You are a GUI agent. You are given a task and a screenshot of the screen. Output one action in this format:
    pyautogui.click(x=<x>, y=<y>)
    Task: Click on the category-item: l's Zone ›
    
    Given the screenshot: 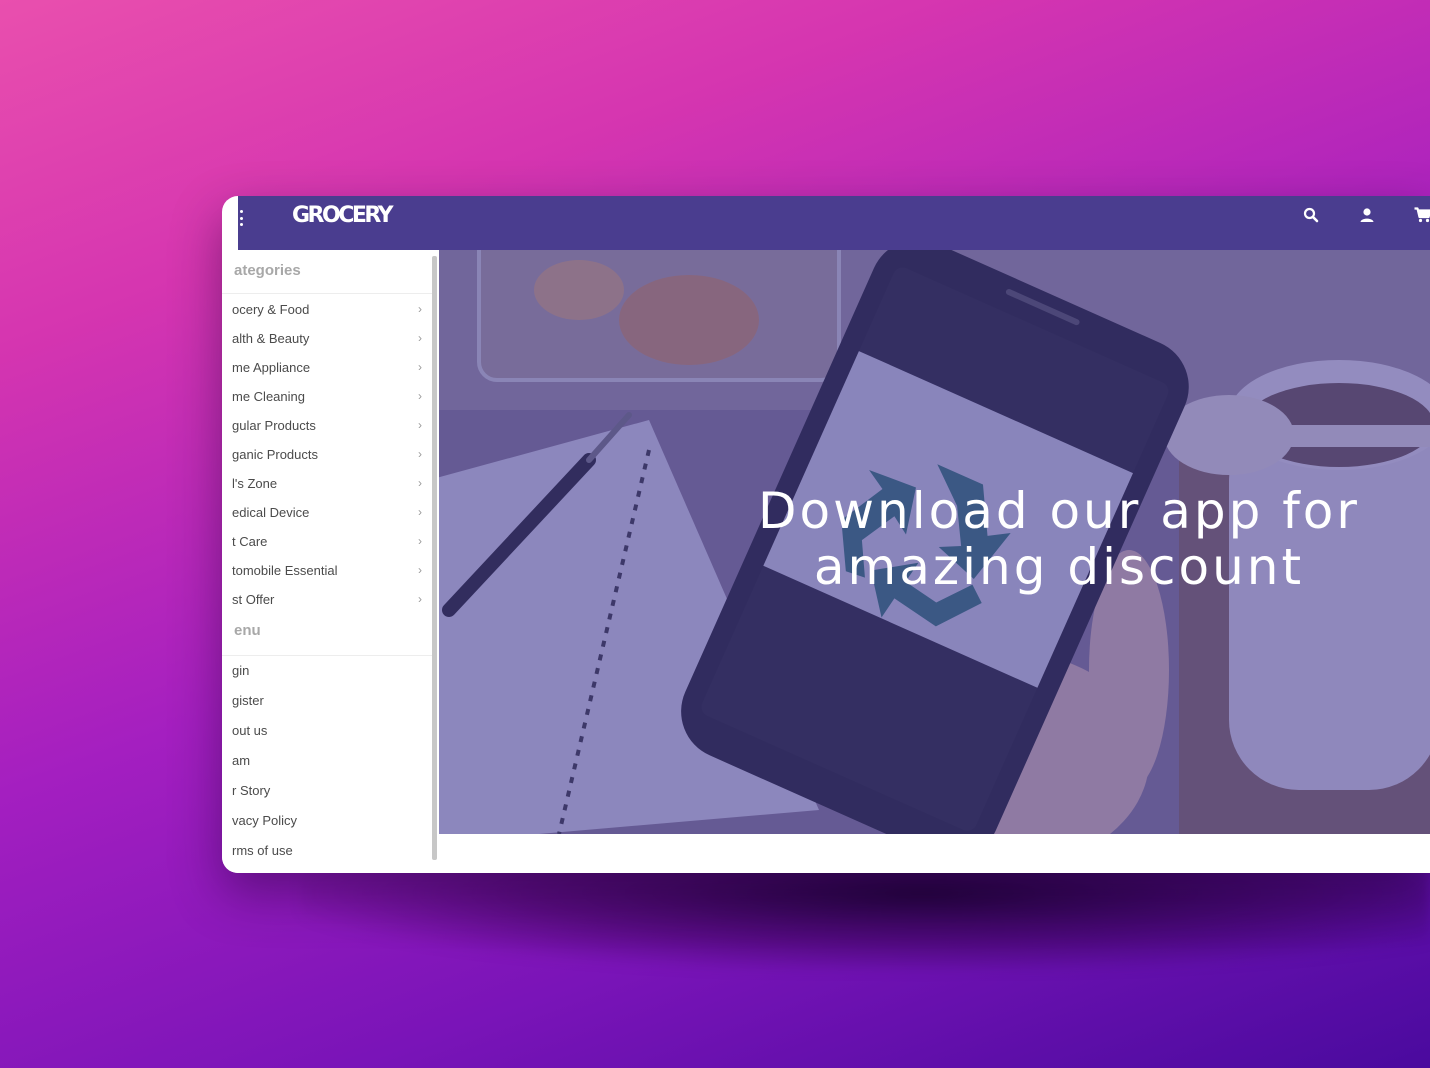 What is the action you would take?
    pyautogui.click(x=329, y=483)
    